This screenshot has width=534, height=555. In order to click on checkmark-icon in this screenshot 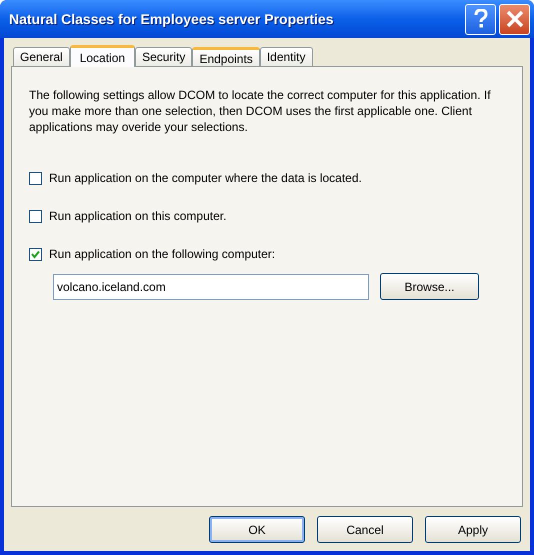, I will do `click(35, 254)`.